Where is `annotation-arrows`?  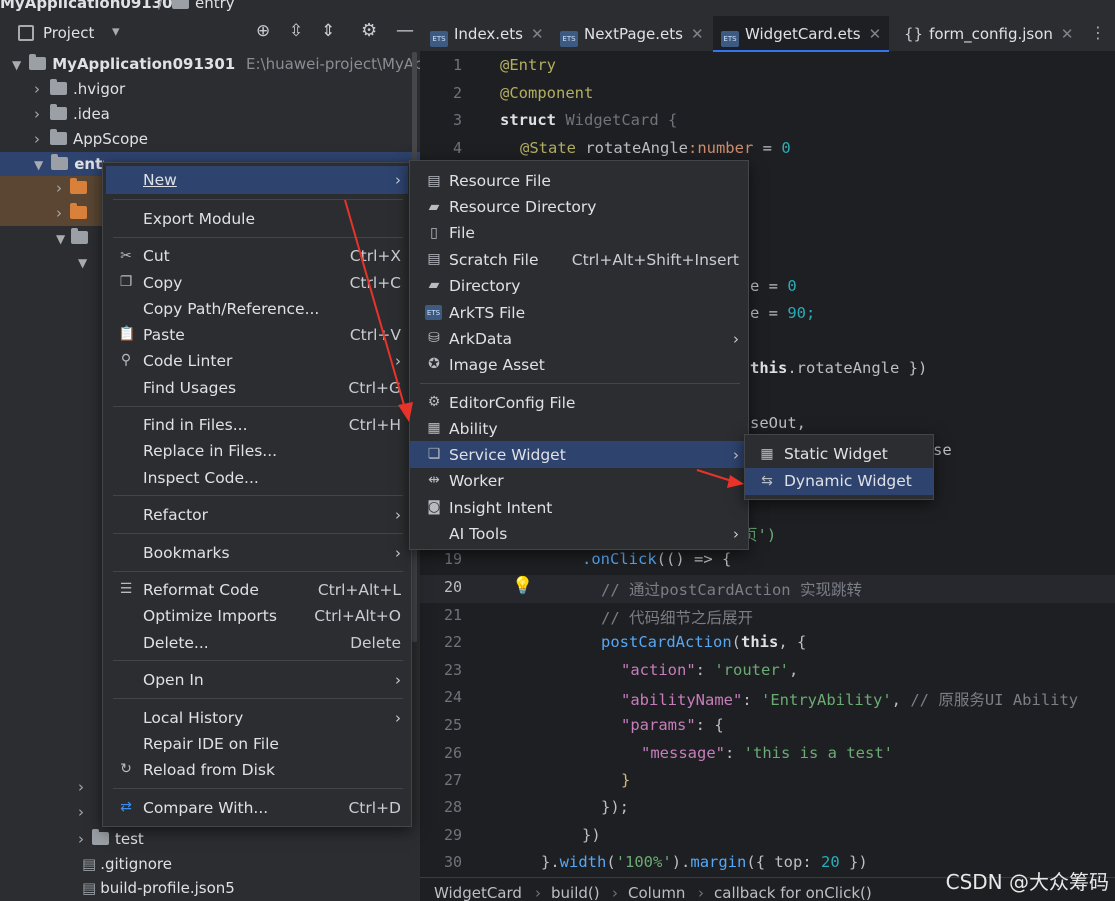
annotation-arrows is located at coordinates (544, 343).